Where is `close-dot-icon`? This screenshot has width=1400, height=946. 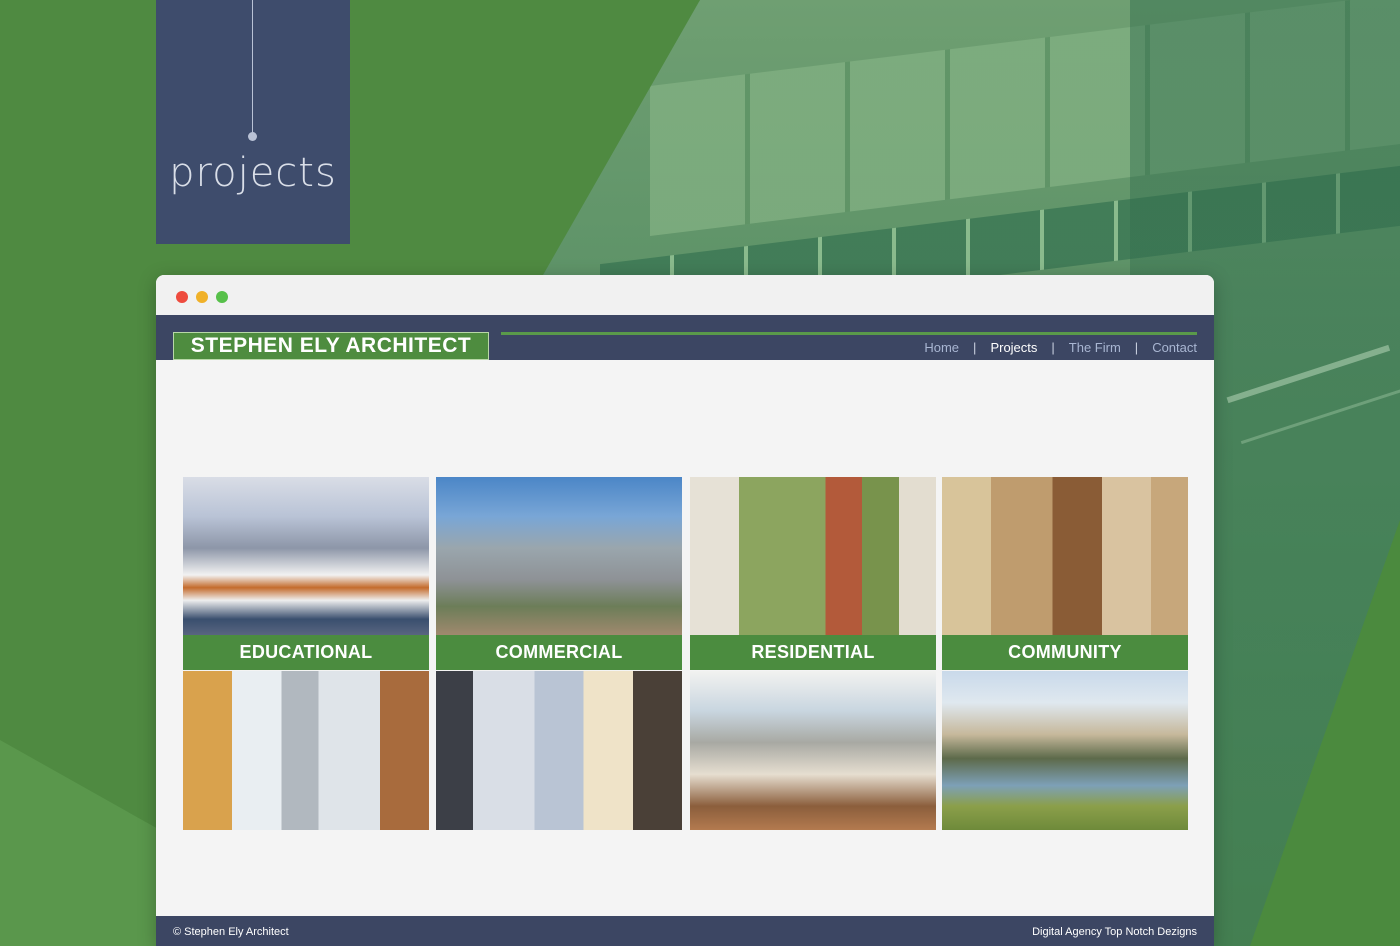
close-dot-icon is located at coordinates (182, 297).